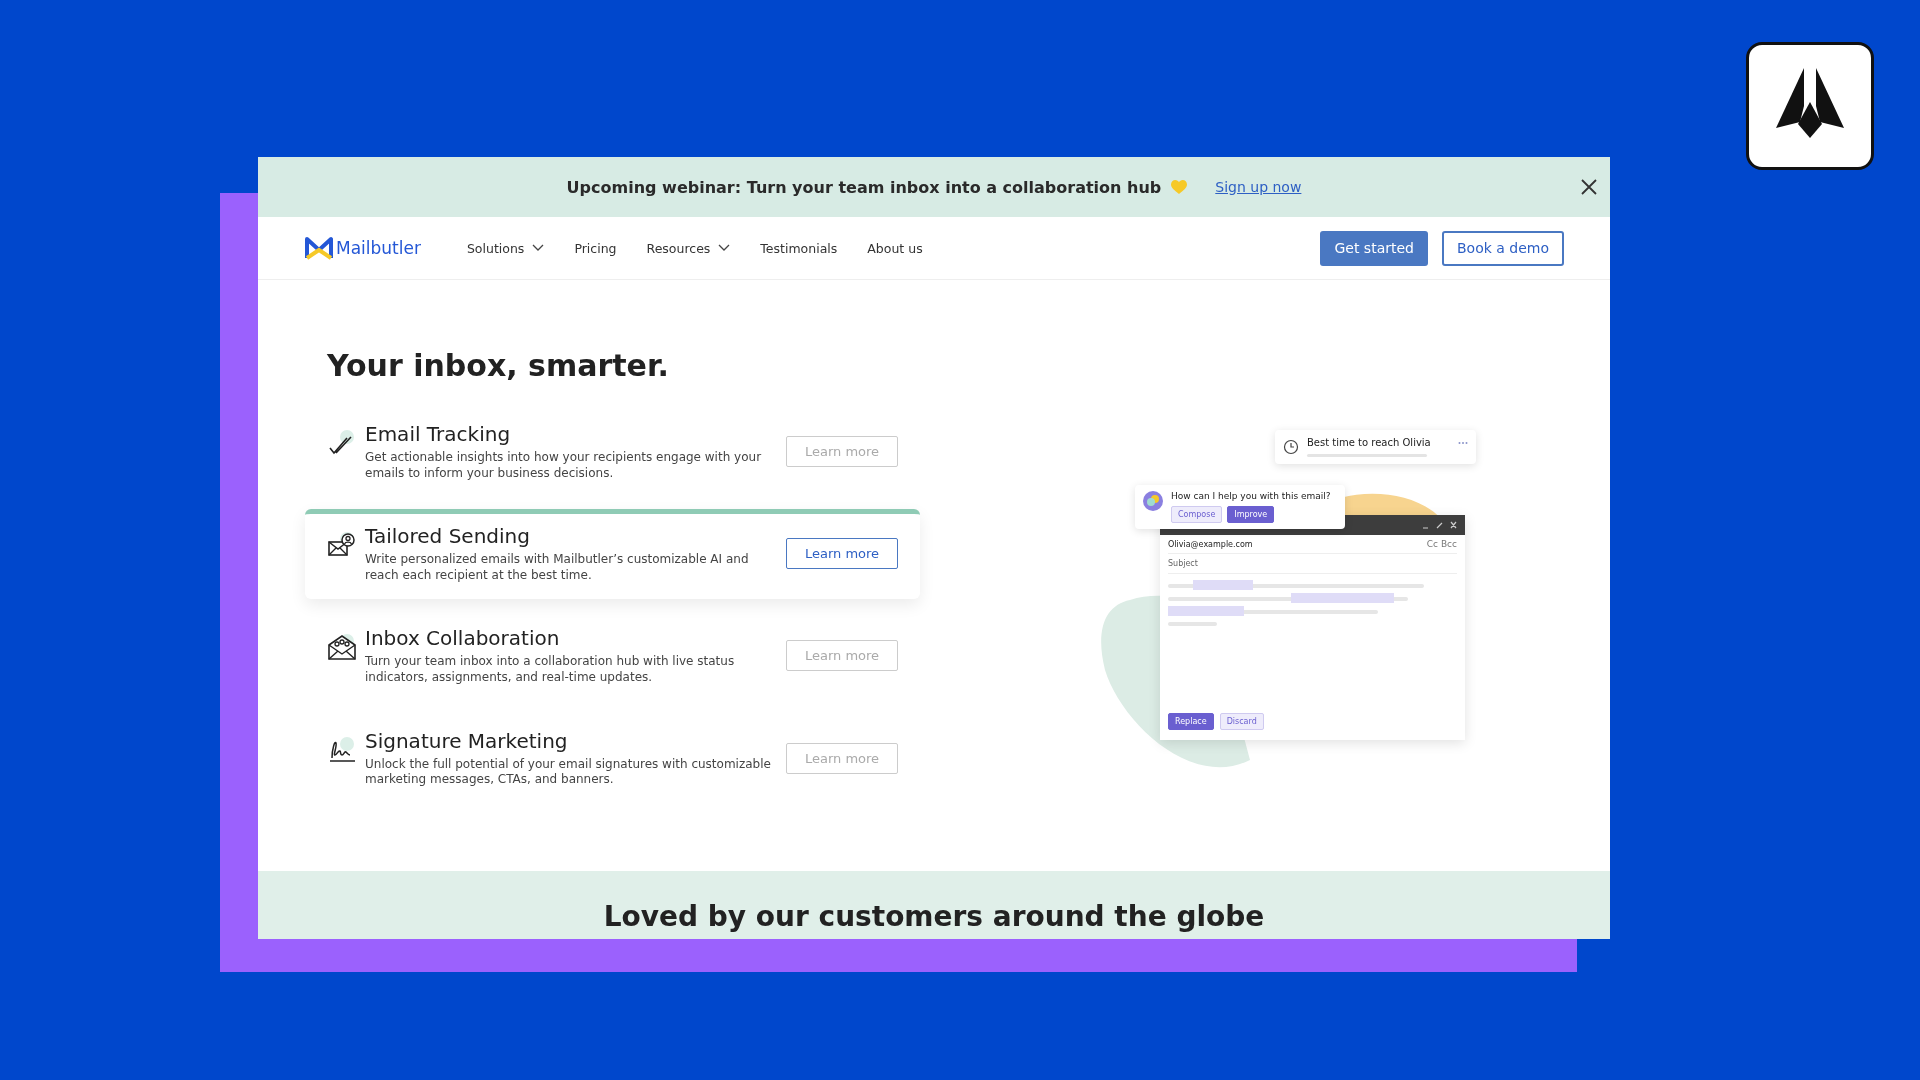 This screenshot has width=1920, height=1080. Describe the element at coordinates (1179, 187) in the screenshot. I see `heart-icon` at that location.